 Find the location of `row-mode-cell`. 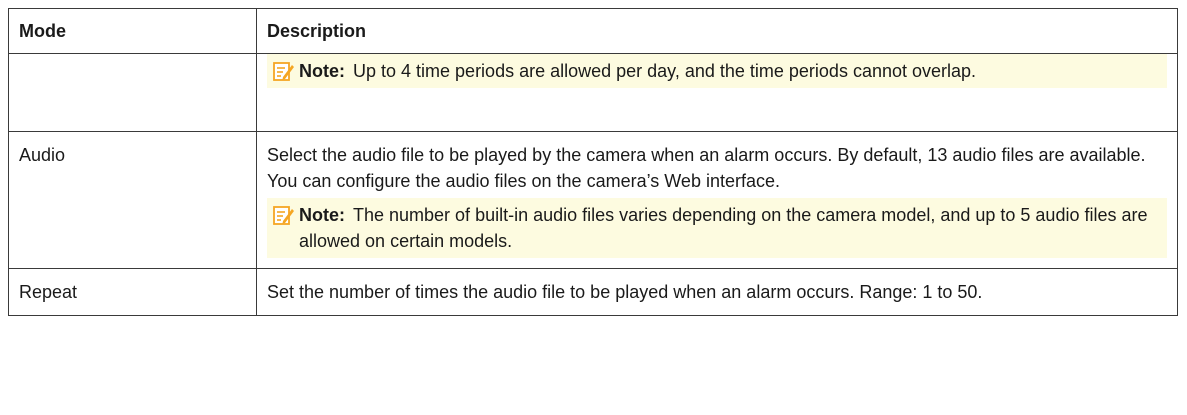

row-mode-cell is located at coordinates (132, 92).